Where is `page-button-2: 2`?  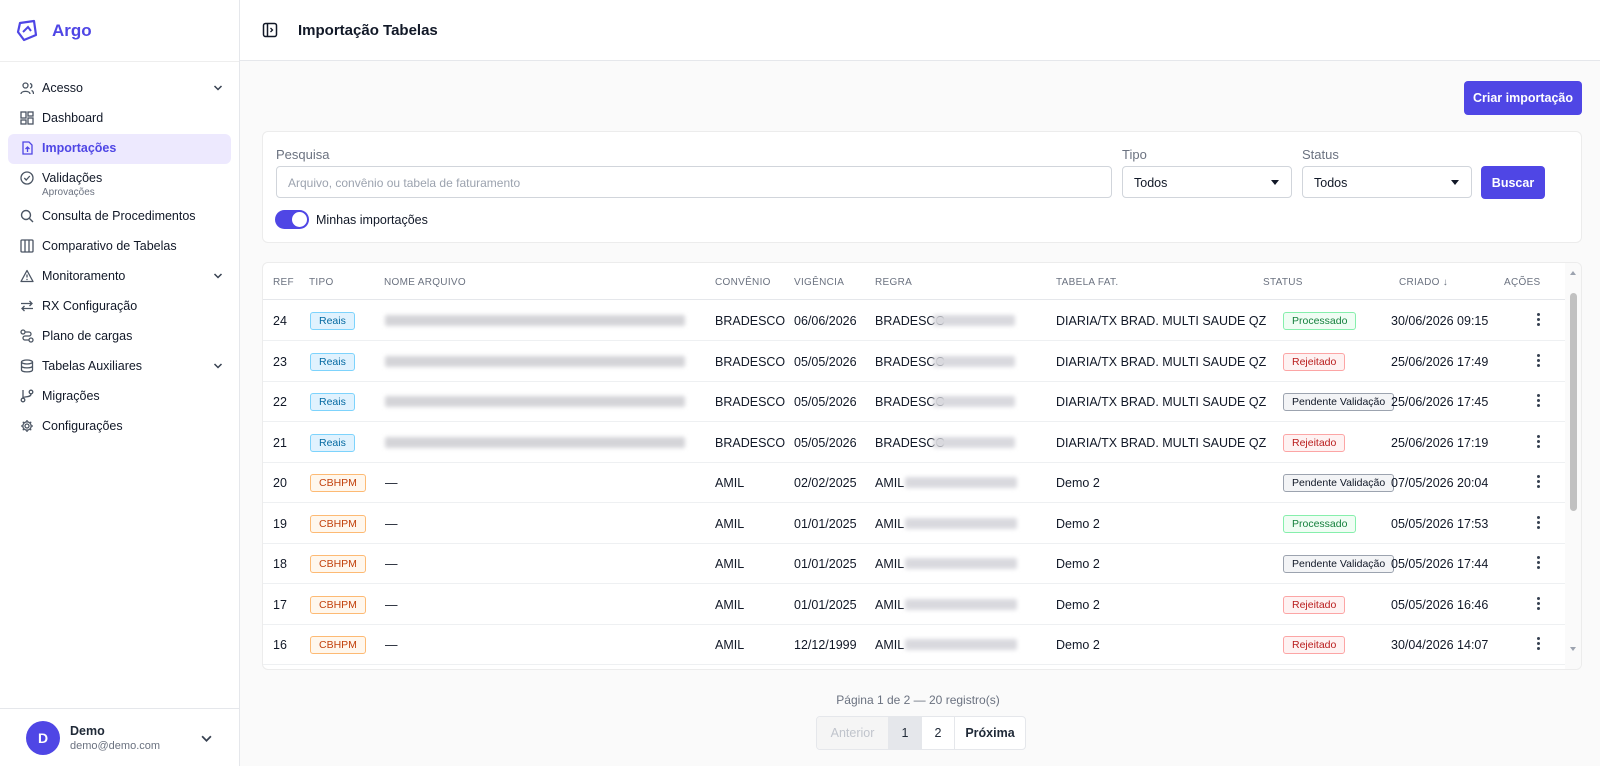 page-button-2: 2 is located at coordinates (938, 733).